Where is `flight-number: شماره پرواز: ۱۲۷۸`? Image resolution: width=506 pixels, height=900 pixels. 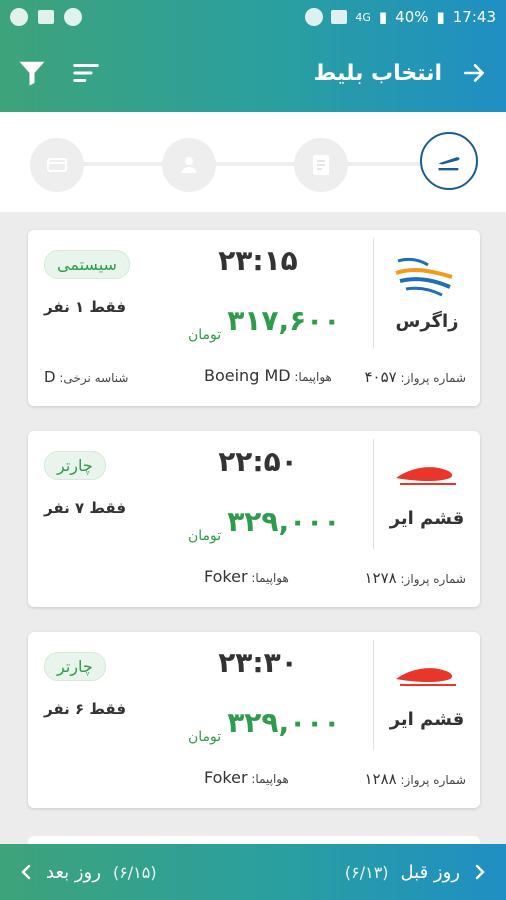 flight-number: شماره پرواز: ۱۲۷۸ is located at coordinates (415, 578).